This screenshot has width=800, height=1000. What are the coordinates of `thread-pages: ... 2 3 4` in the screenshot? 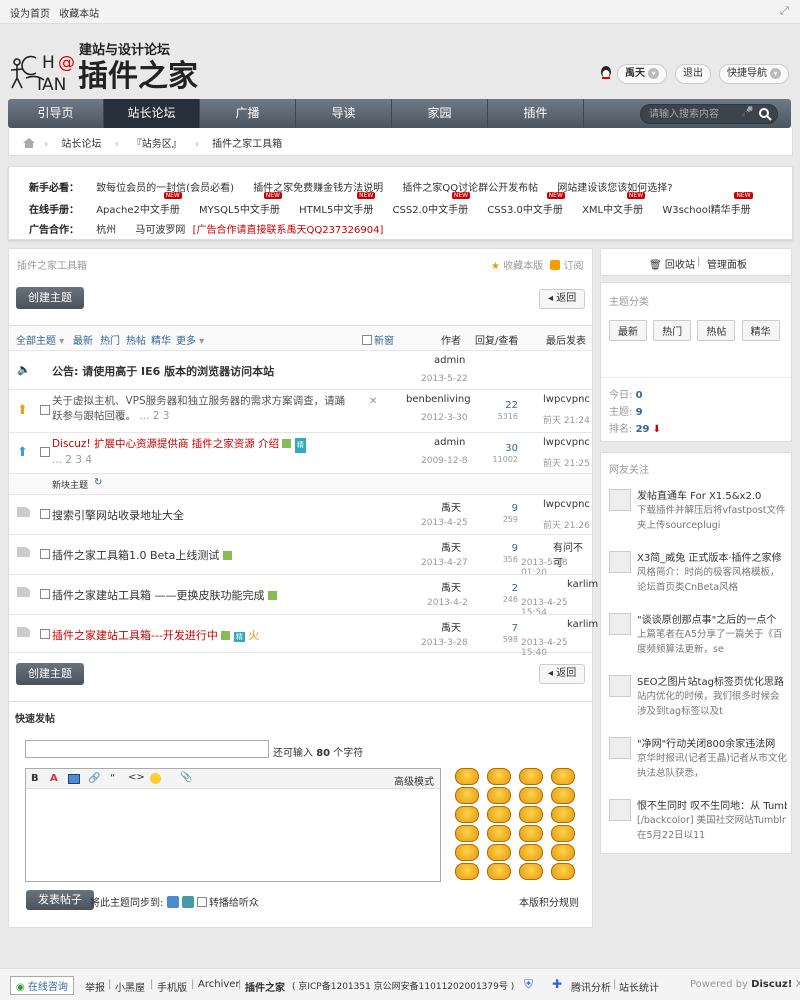 It's located at (72, 460).